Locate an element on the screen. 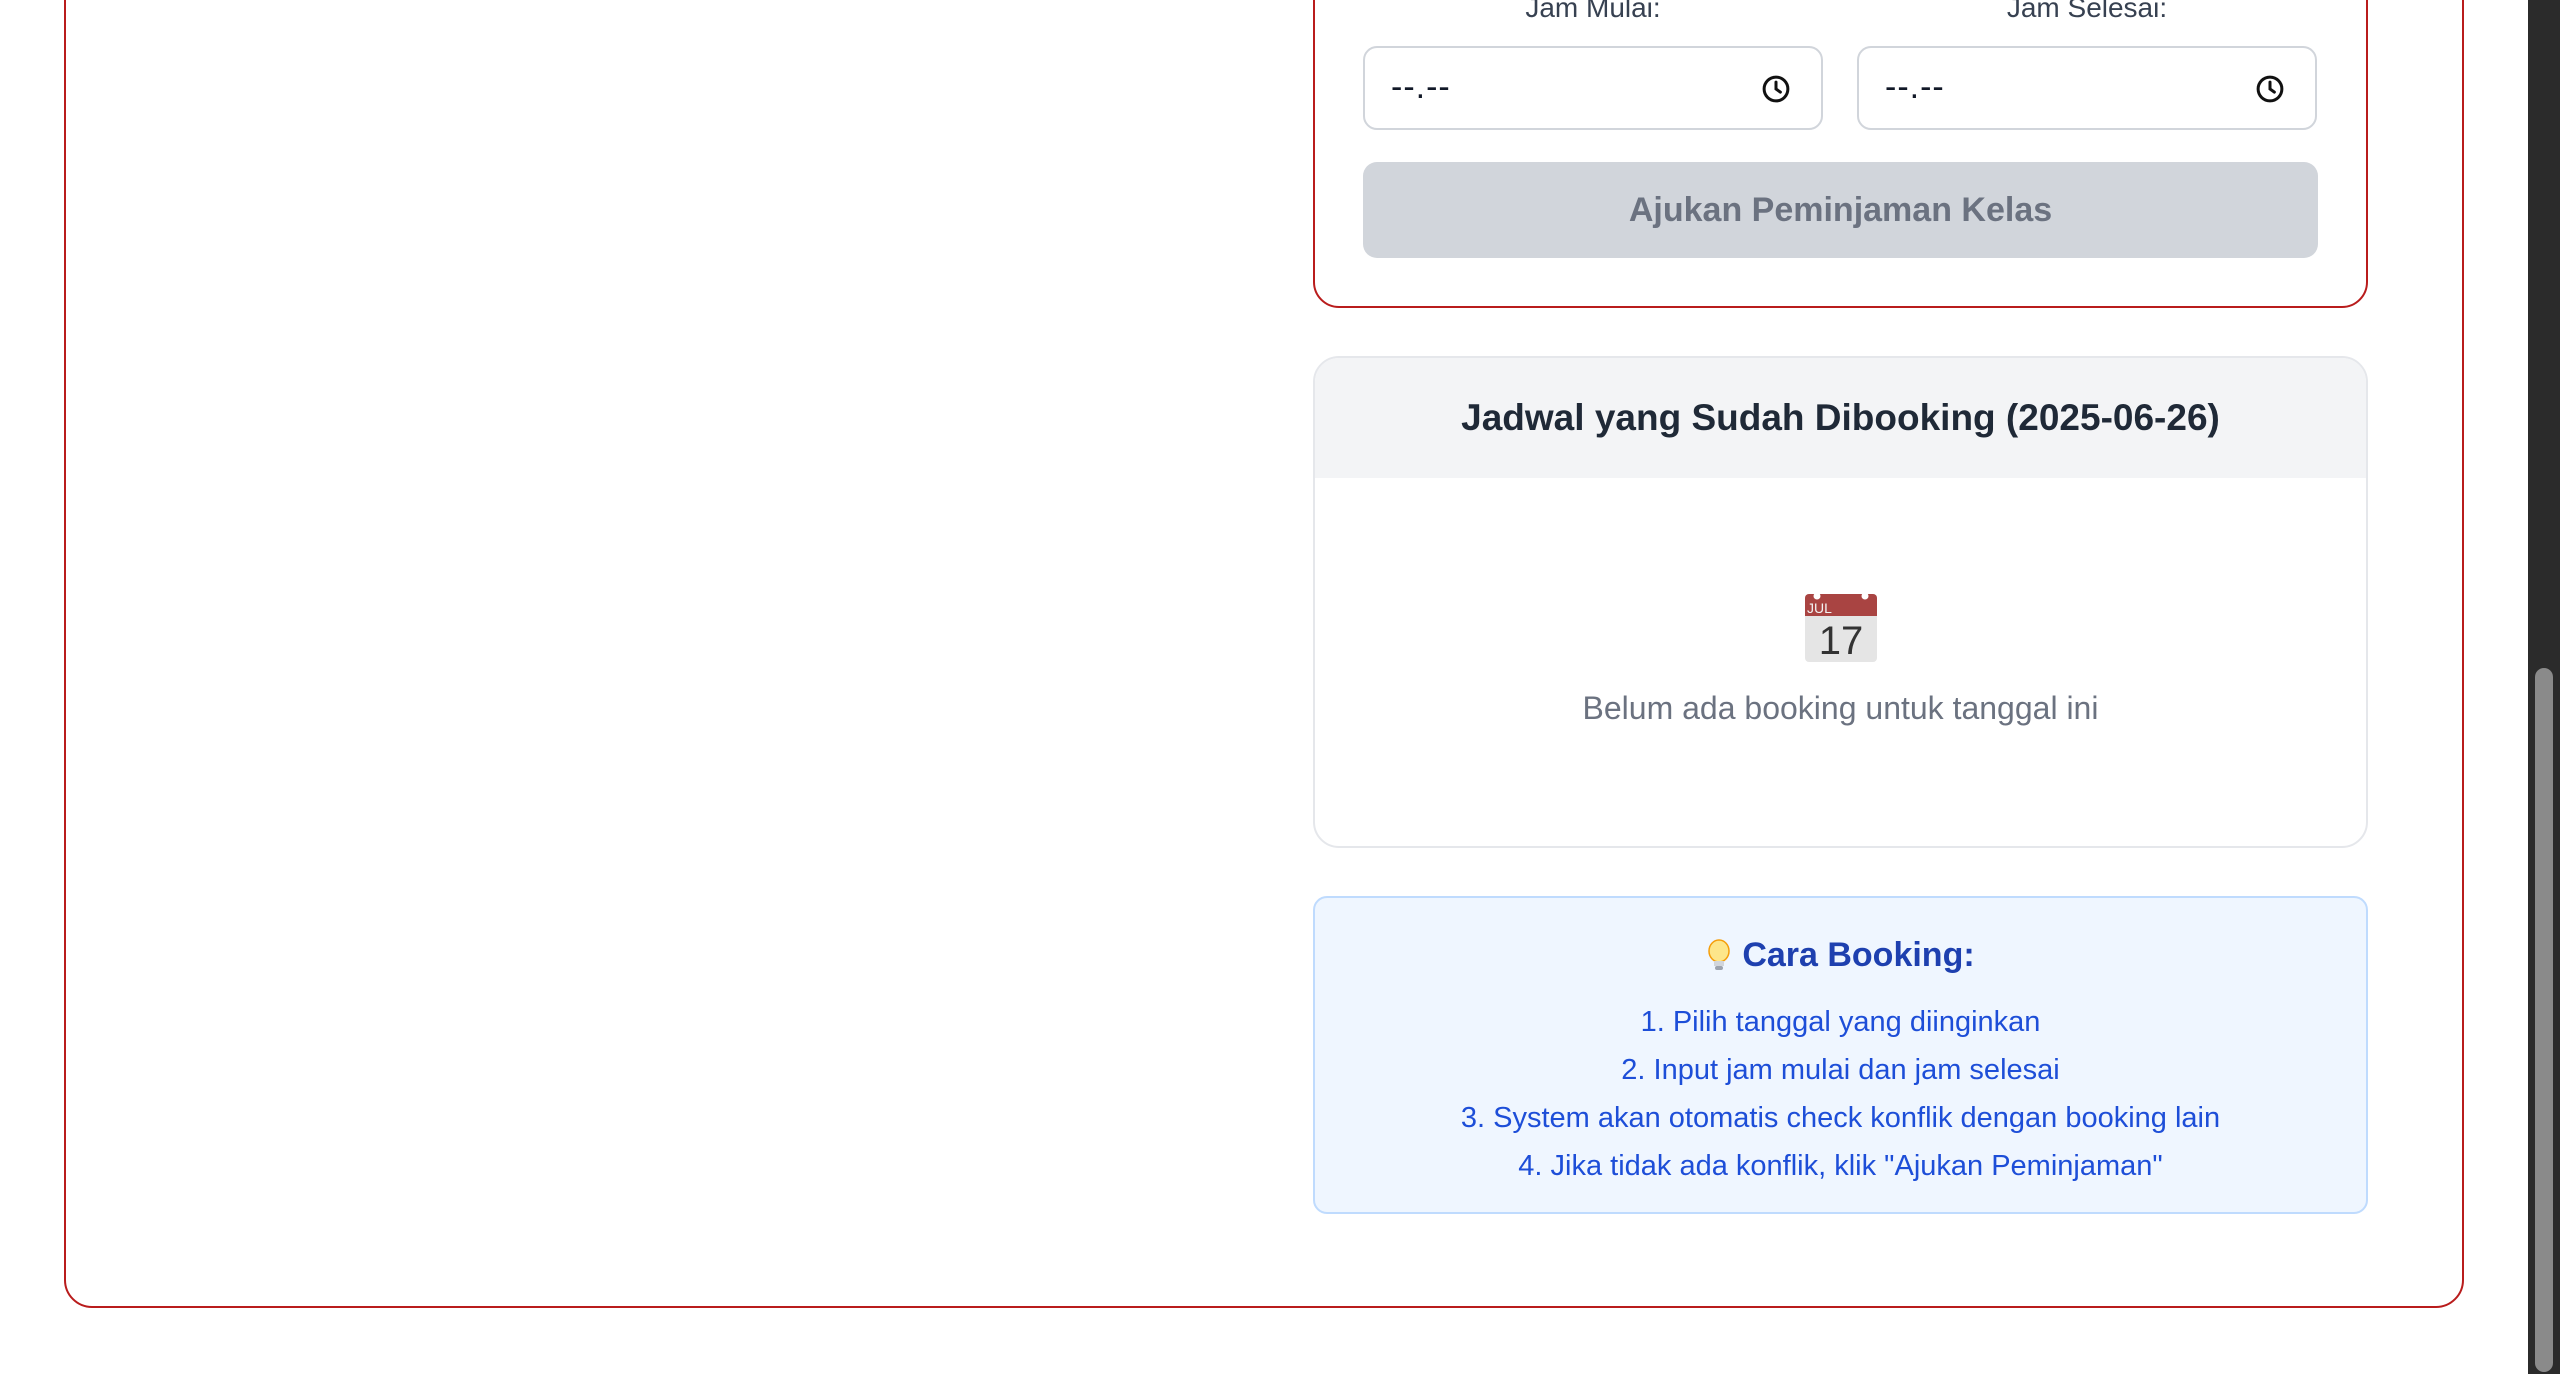 The height and width of the screenshot is (1374, 2560). end-time-input: --.-- is located at coordinates (2087, 88).